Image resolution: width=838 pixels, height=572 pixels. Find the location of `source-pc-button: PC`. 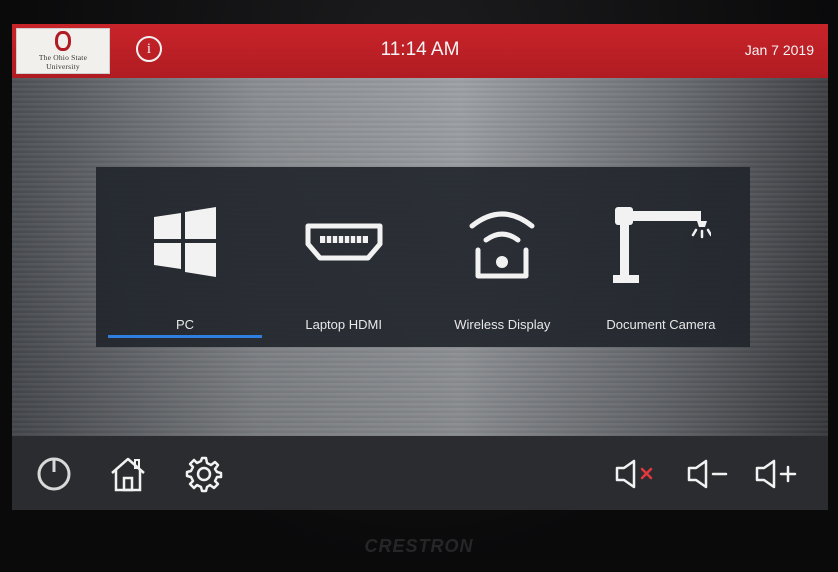

source-pc-button: PC is located at coordinates (185, 257).